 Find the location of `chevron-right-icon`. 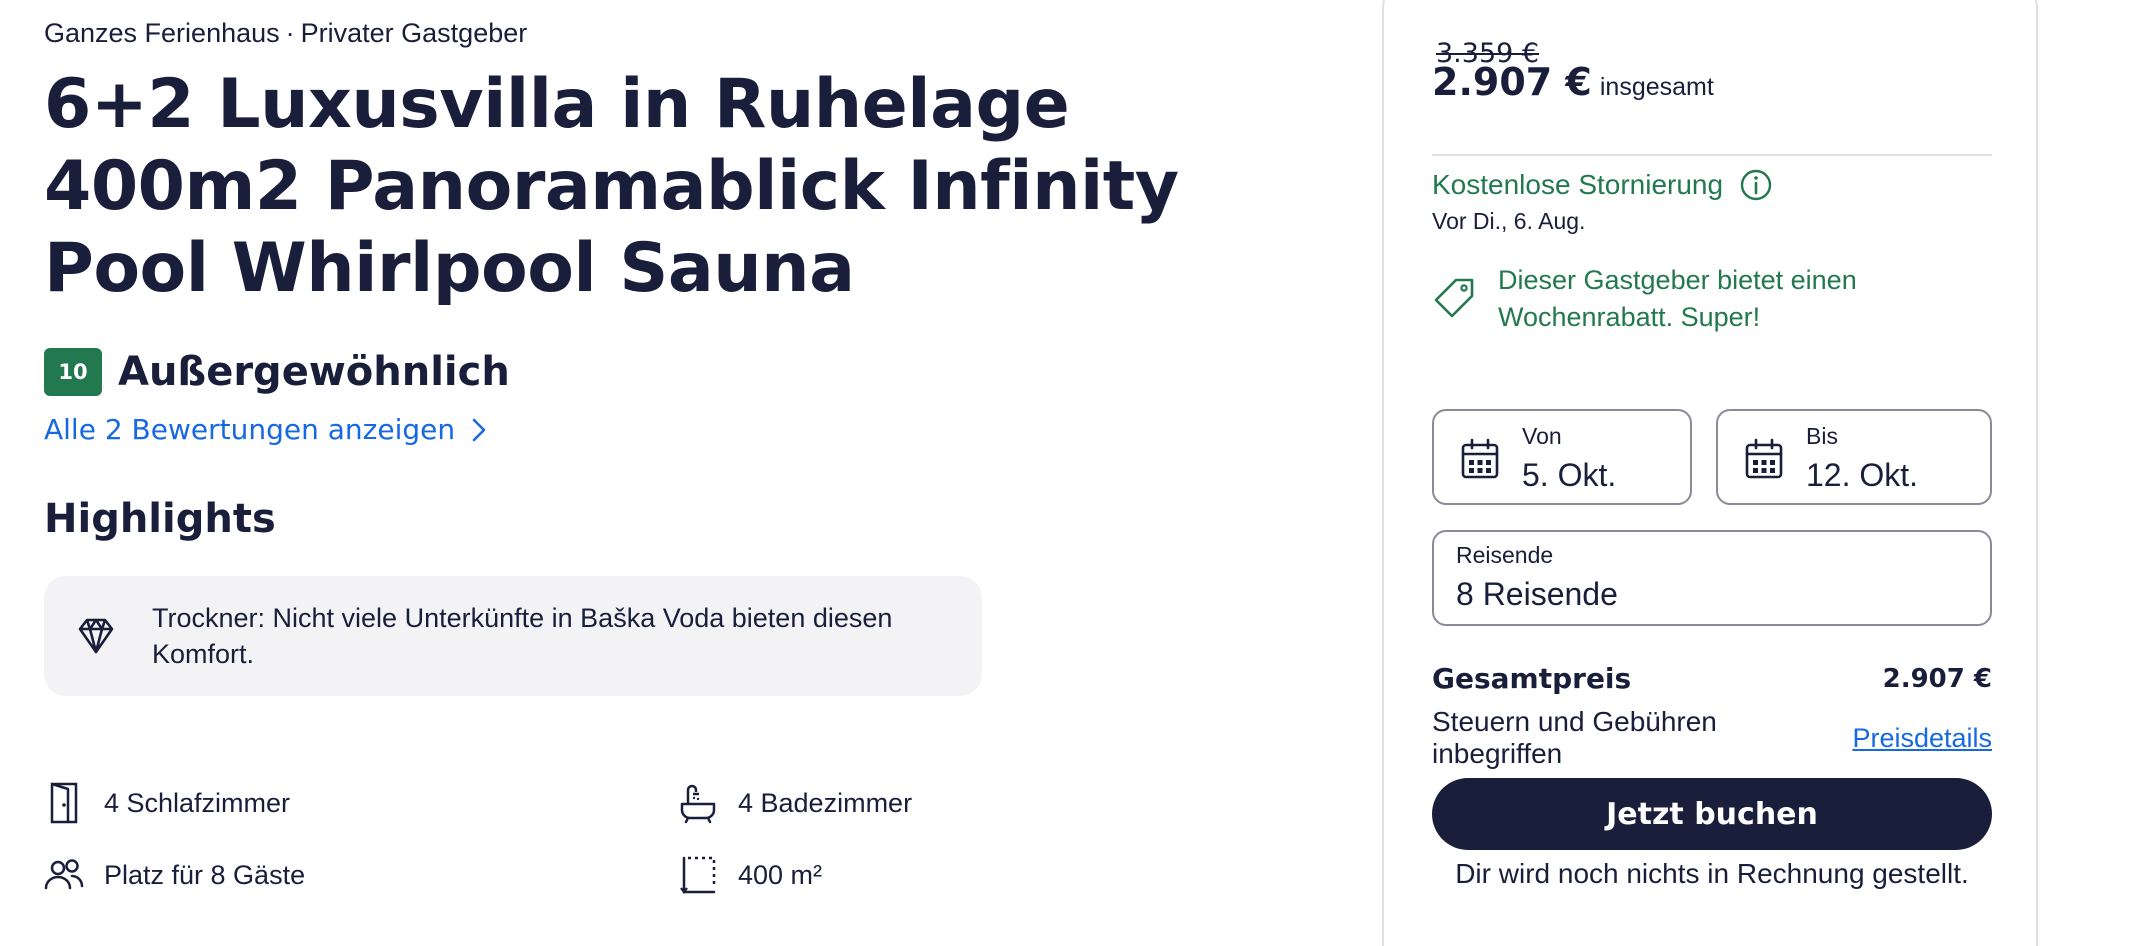

chevron-right-icon is located at coordinates (479, 429).